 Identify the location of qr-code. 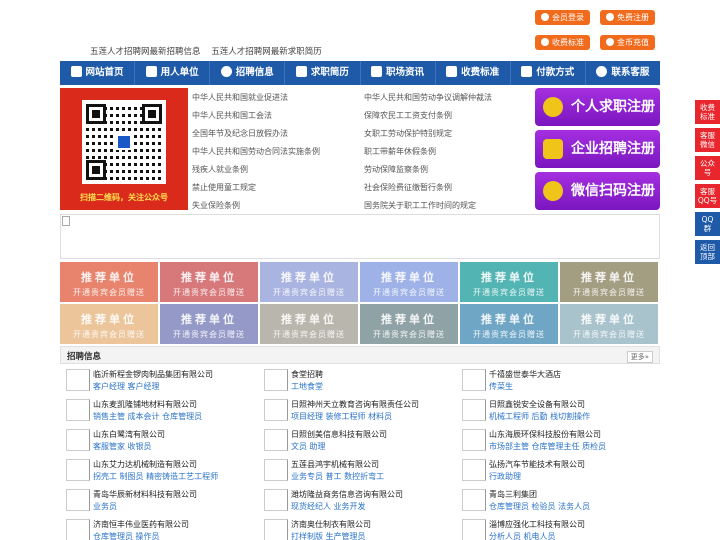
(124, 142).